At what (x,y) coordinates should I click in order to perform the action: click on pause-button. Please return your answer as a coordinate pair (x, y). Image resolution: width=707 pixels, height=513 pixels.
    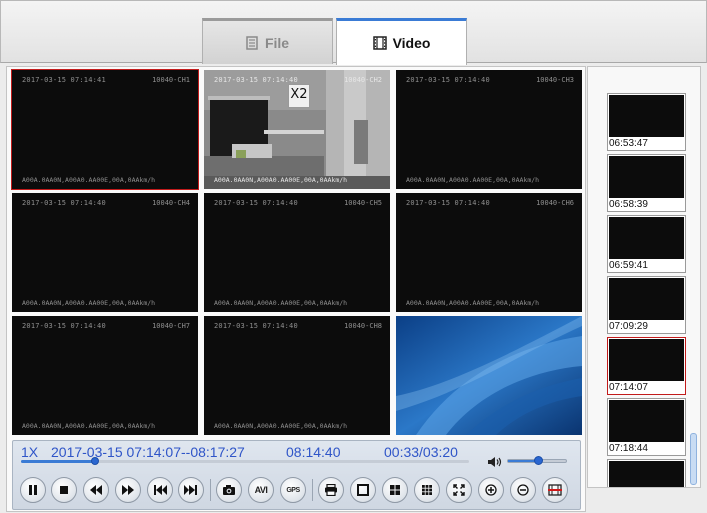
    Looking at the image, I should click on (33, 490).